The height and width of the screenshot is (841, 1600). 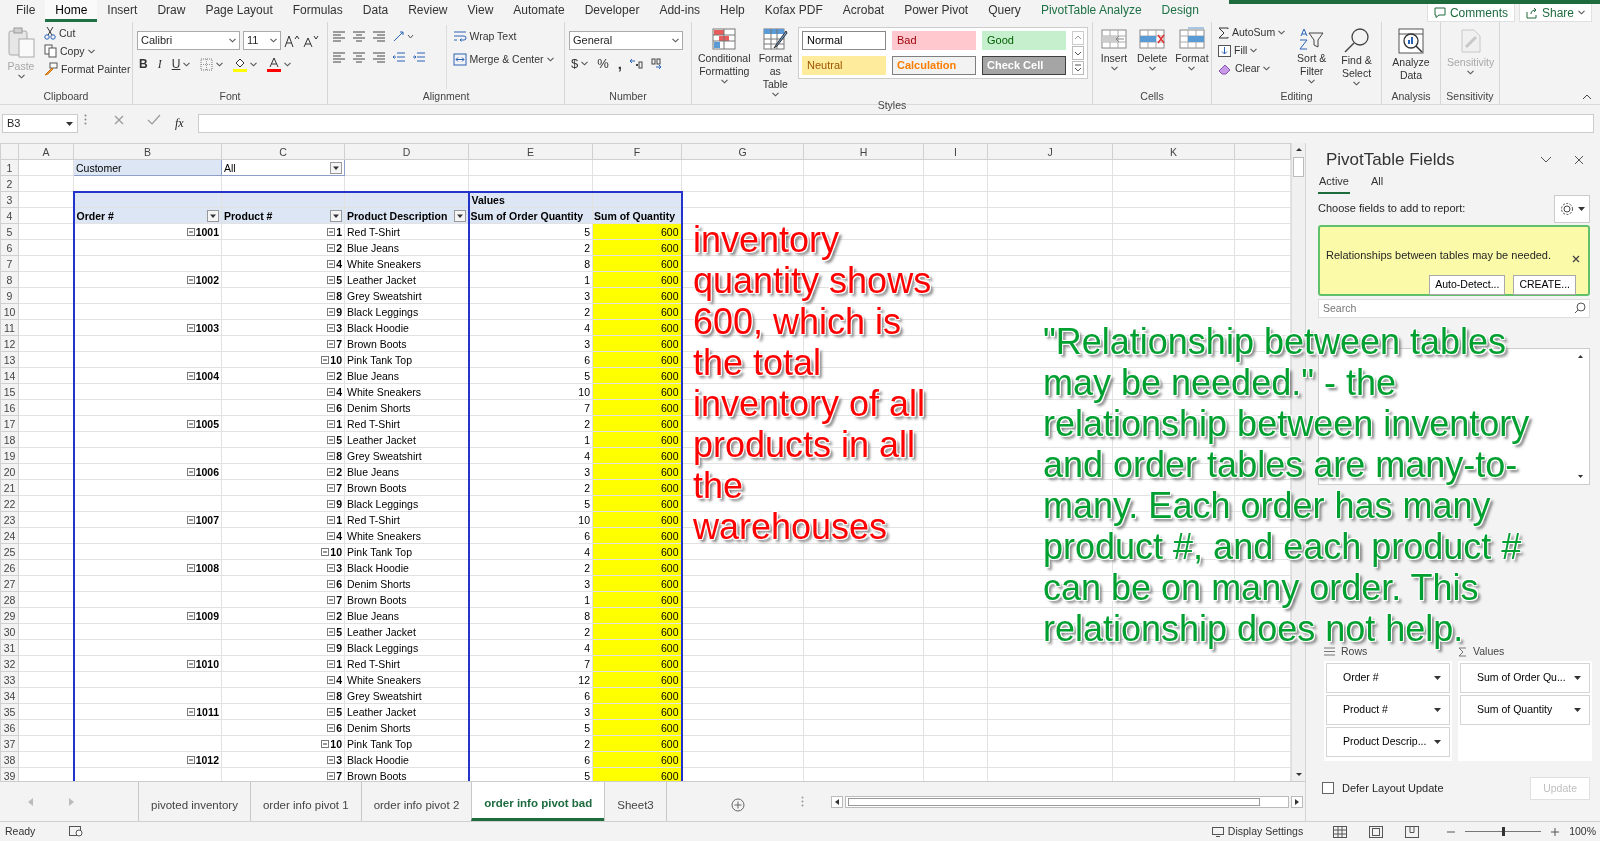 I want to click on bold-button: B, so click(x=143, y=64).